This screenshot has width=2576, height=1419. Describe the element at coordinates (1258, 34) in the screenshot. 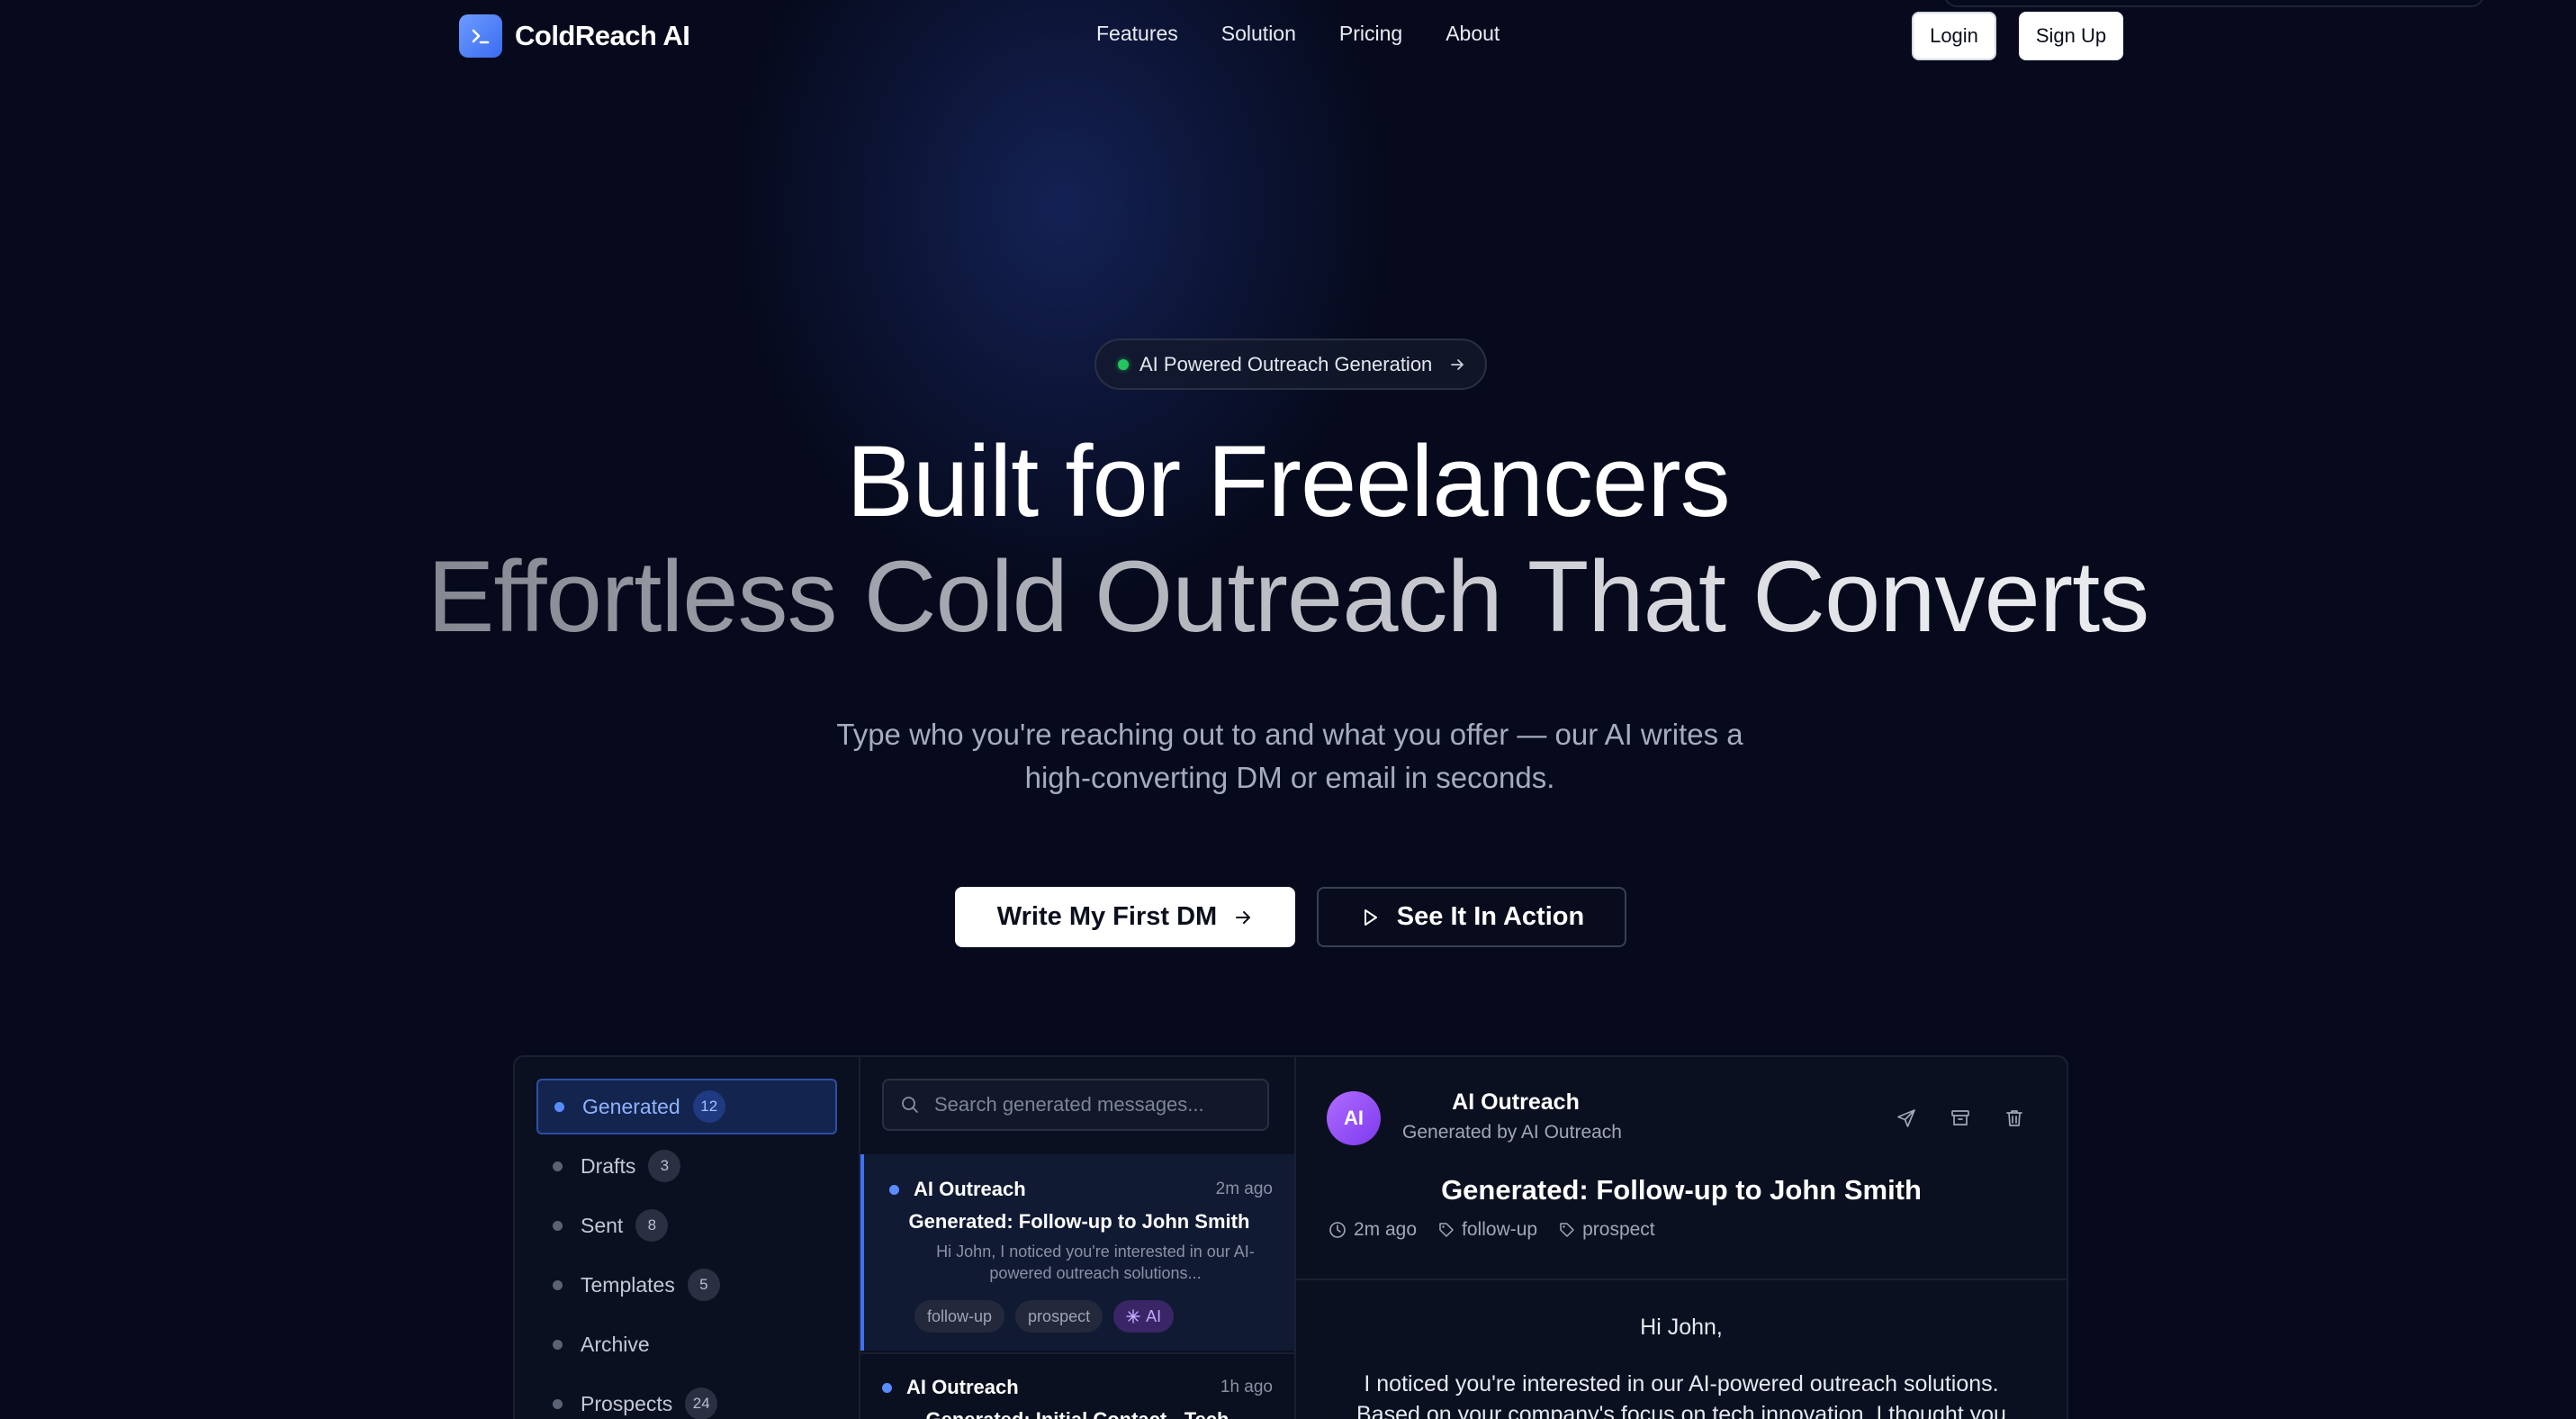

I see `nav-link-solution: Solution` at that location.